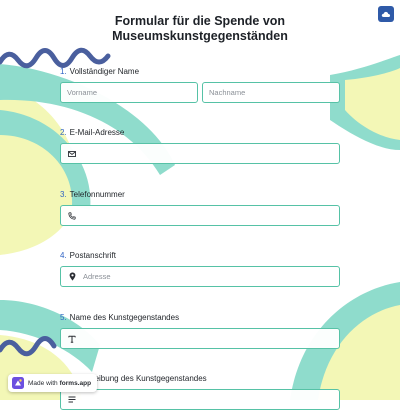 The height and width of the screenshot is (410, 400). What do you see at coordinates (43, 383) in the screenshot?
I see `badge-prefix: Made with` at bounding box center [43, 383].